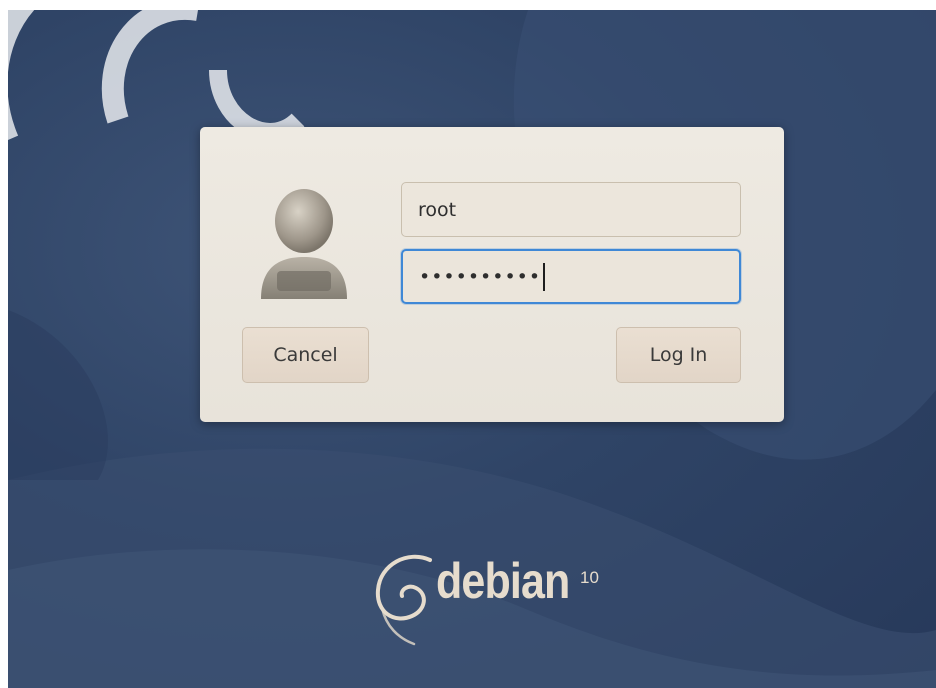 The image size is (936, 688). I want to click on cancel-button: Cancel, so click(305, 355).